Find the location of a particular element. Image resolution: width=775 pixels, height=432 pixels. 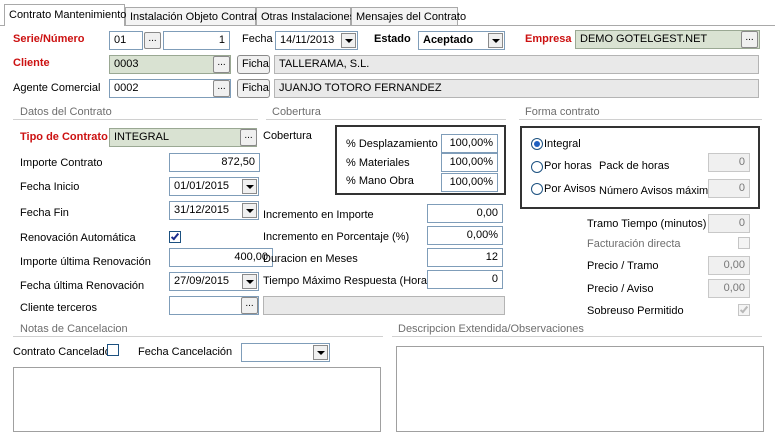

estado-select: Aceptado is located at coordinates (461, 40).